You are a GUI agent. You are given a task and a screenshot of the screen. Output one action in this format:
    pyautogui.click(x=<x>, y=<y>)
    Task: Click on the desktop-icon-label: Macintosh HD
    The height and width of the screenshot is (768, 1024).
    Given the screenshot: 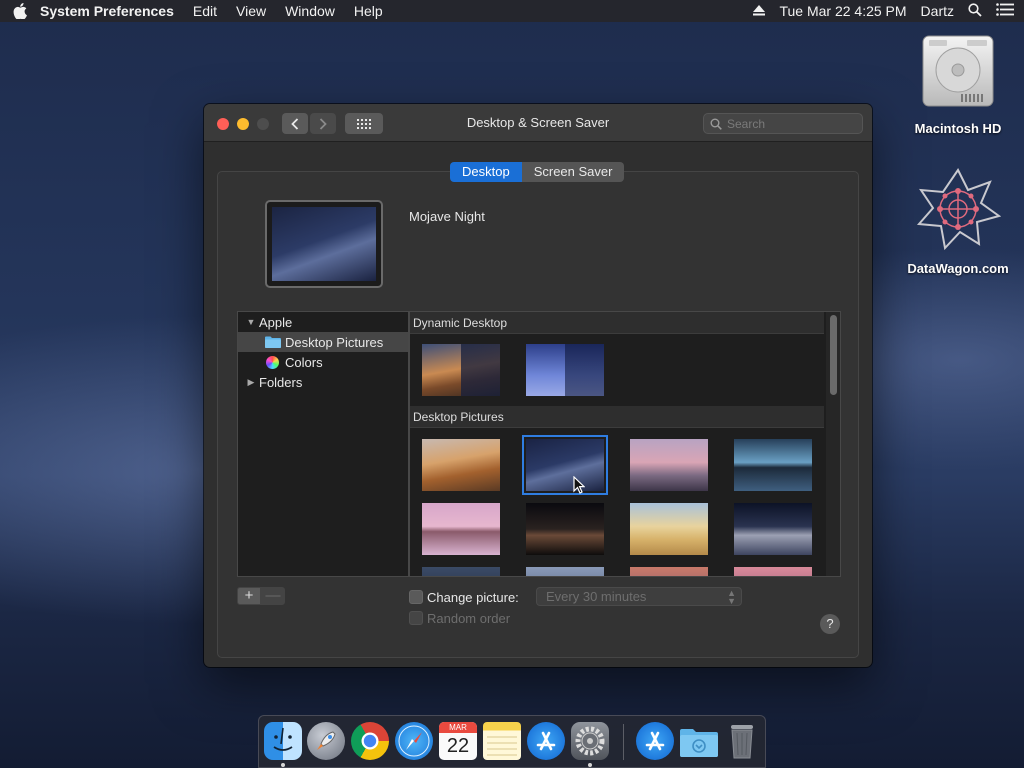 What is the action you would take?
    pyautogui.click(x=958, y=128)
    